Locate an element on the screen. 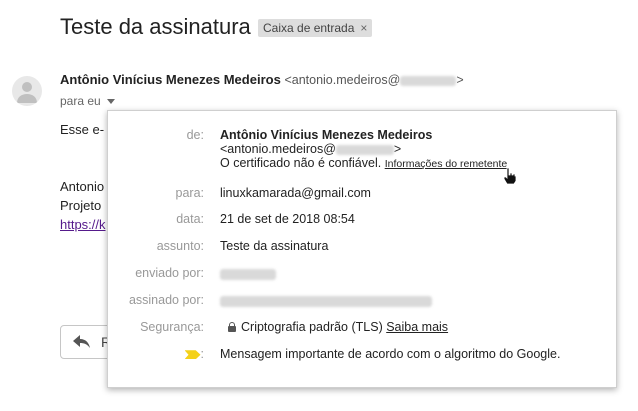 This screenshot has height=411, width=638. reply-icon is located at coordinates (81, 341).